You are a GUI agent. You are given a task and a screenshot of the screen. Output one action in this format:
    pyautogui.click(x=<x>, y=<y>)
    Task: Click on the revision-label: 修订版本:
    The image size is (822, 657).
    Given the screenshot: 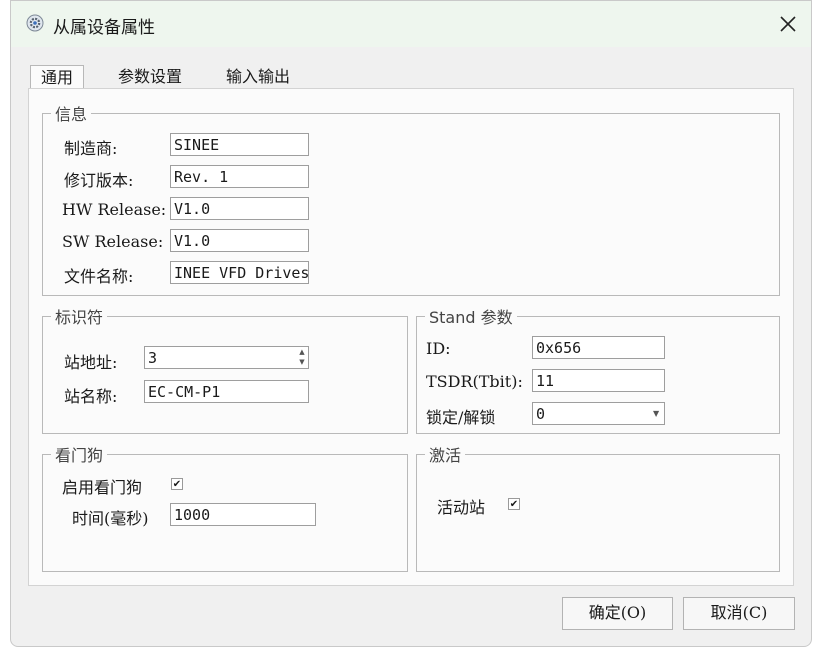 What is the action you would take?
    pyautogui.click(x=99, y=180)
    